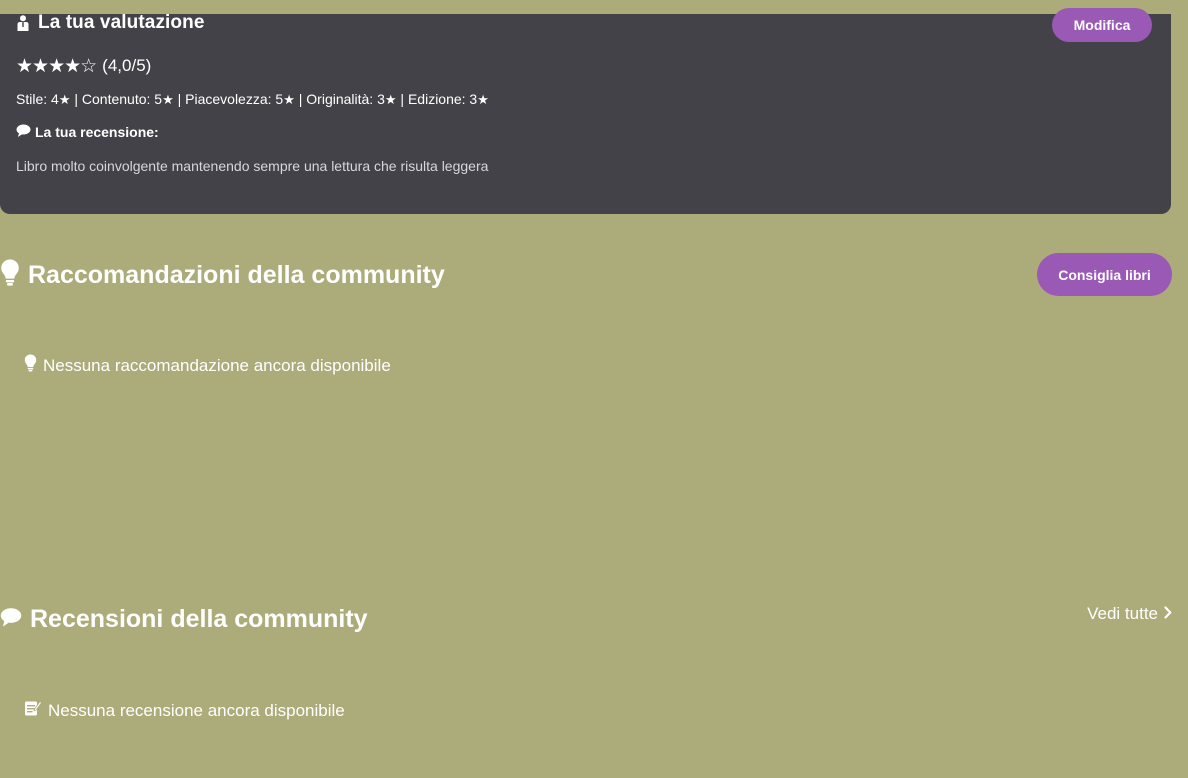 This screenshot has height=778, width=1188. I want to click on recommendations-title: Raccomandazioni della community, so click(236, 274).